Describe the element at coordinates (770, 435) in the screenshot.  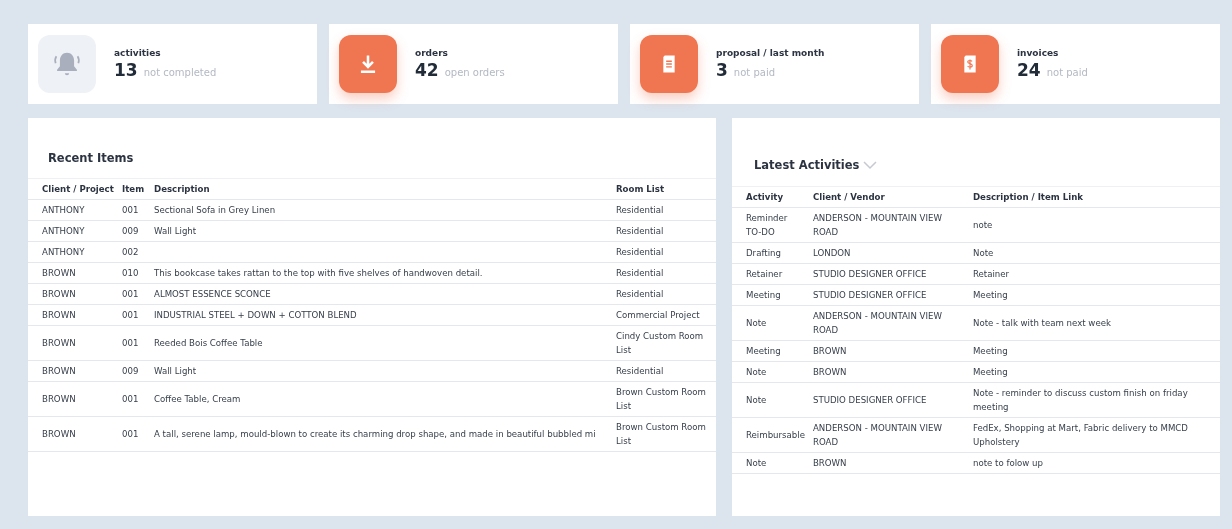
I see `table-cell: Reimbursable` at that location.